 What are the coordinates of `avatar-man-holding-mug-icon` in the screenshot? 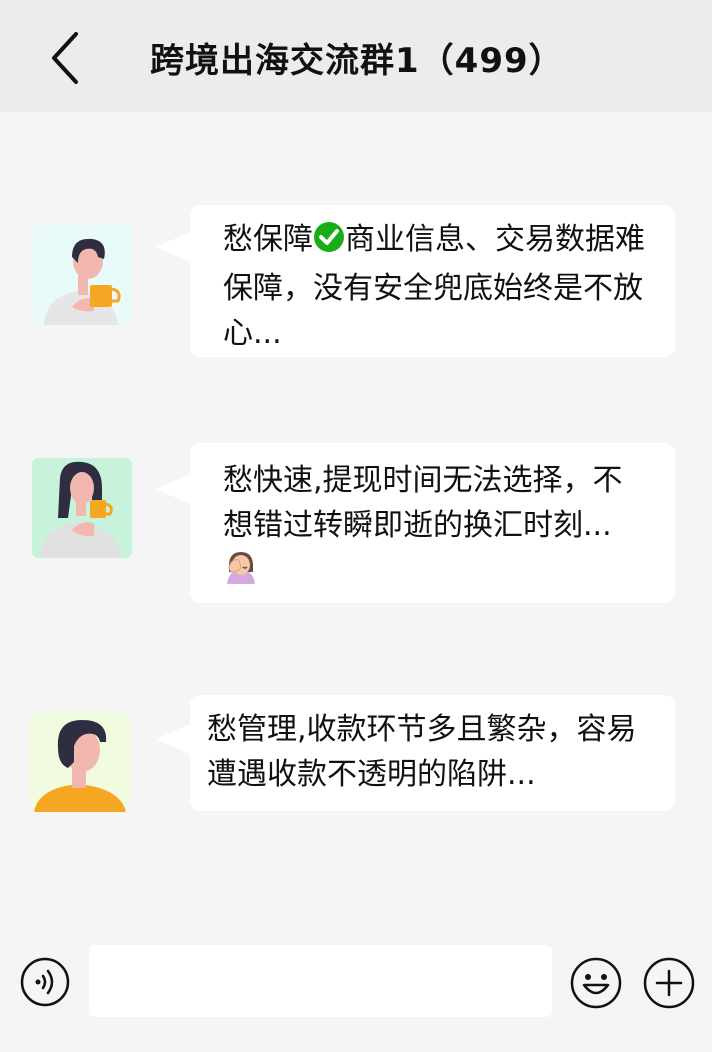 It's located at (82, 275).